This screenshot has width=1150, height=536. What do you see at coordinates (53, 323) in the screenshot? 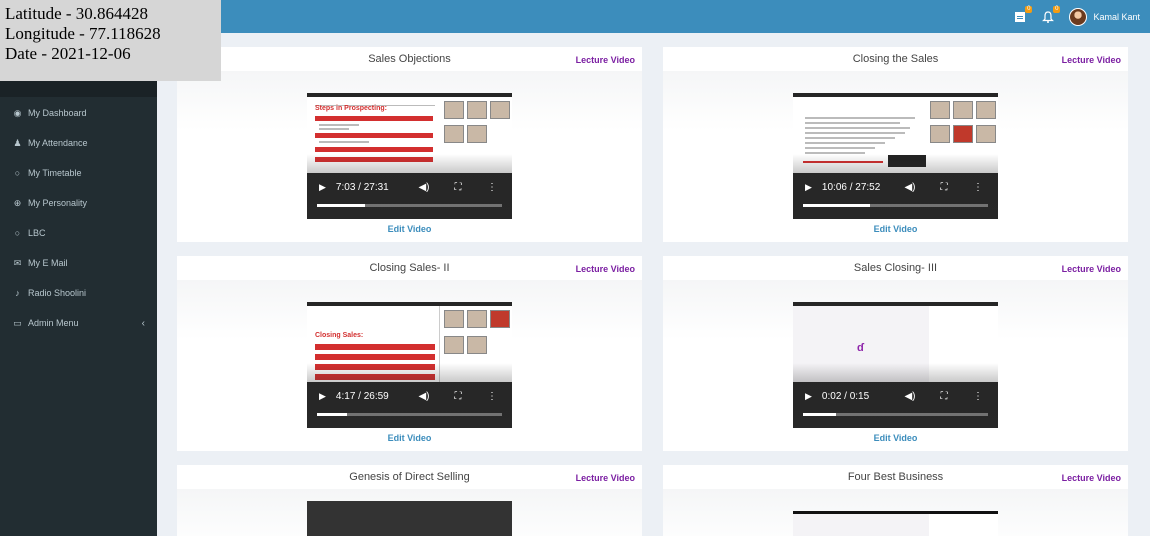
I see `sidebar-item-label: Admin Menu` at bounding box center [53, 323].